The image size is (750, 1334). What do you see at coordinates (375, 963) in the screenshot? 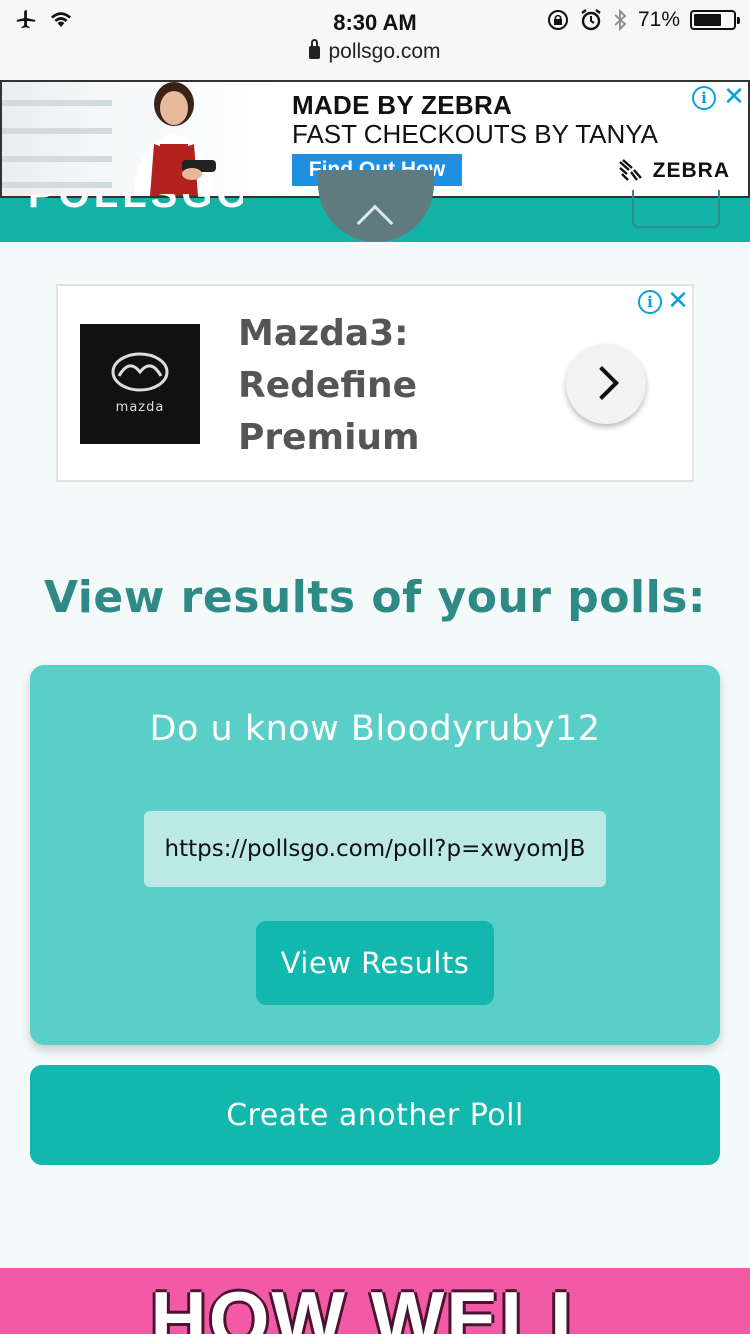
I see `view-results-button: View Results` at bounding box center [375, 963].